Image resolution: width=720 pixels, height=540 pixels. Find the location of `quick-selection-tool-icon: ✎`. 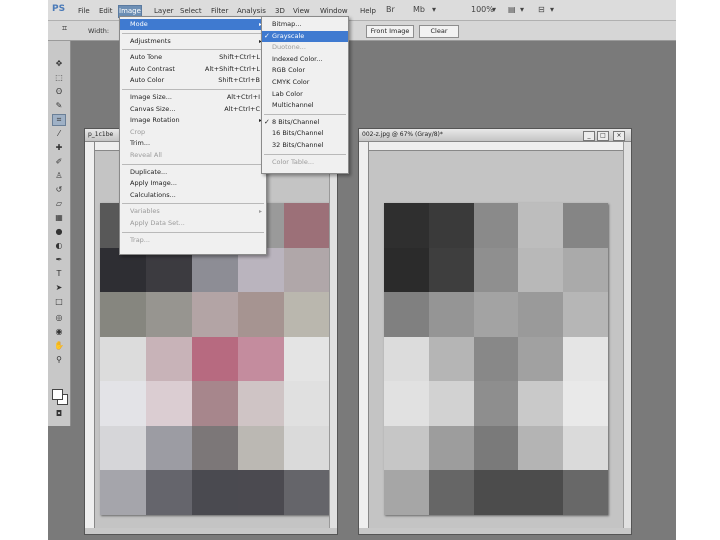

quick-selection-tool-icon: ✎ is located at coordinates (59, 106).